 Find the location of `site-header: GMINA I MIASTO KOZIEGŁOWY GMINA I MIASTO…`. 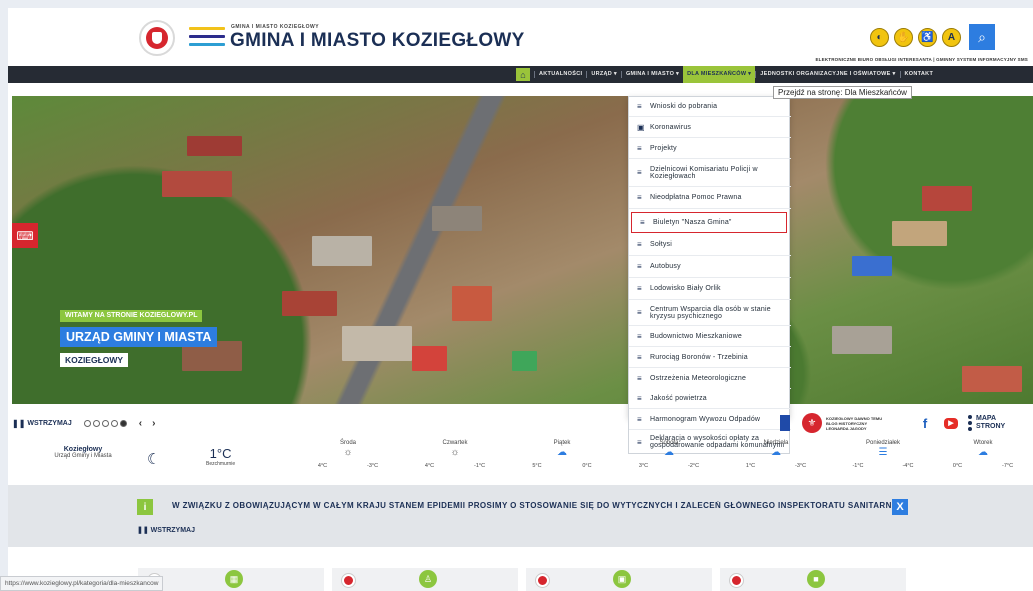

site-header: GMINA I MIASTO KOZIEGŁOWY GMINA I MIASTO… is located at coordinates (520, 38).